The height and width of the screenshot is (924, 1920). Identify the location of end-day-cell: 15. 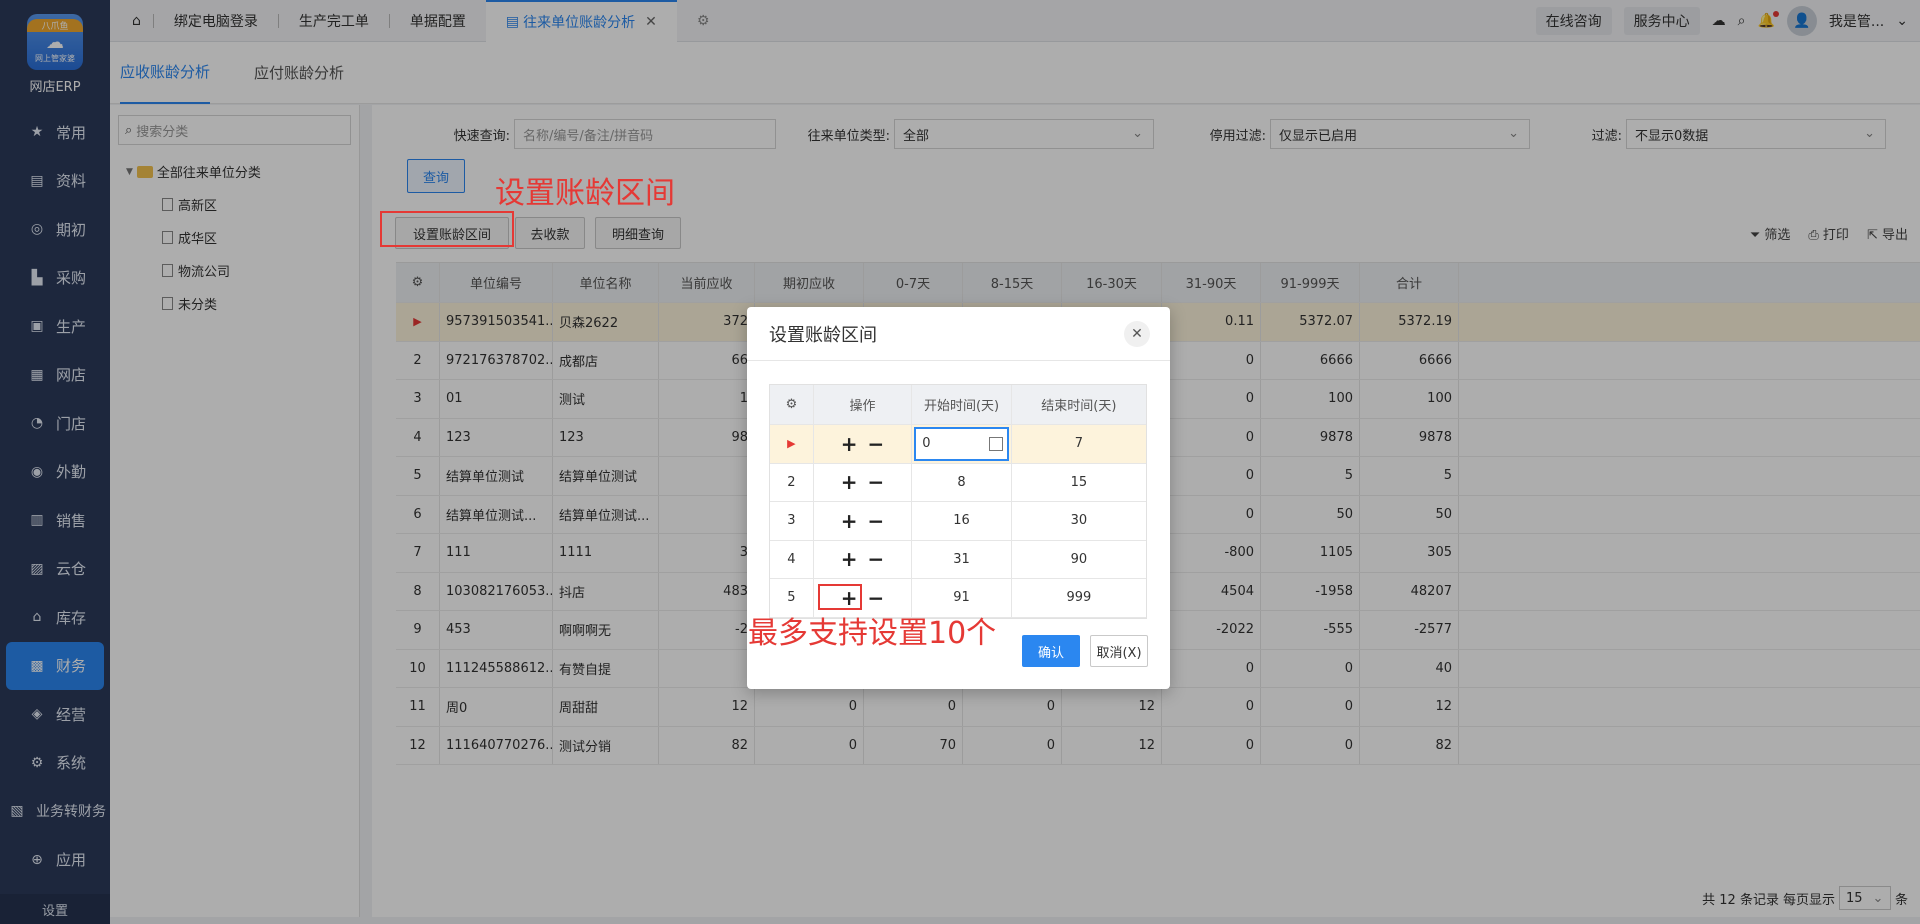
(1079, 483).